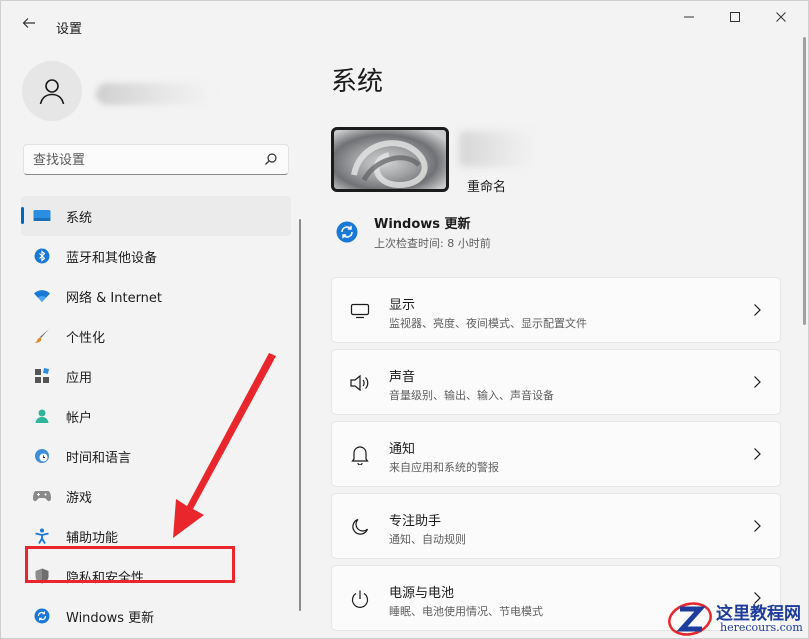 The height and width of the screenshot is (639, 809). What do you see at coordinates (156, 336) in the screenshot?
I see `sidebar-item-personalization: 个性化` at bounding box center [156, 336].